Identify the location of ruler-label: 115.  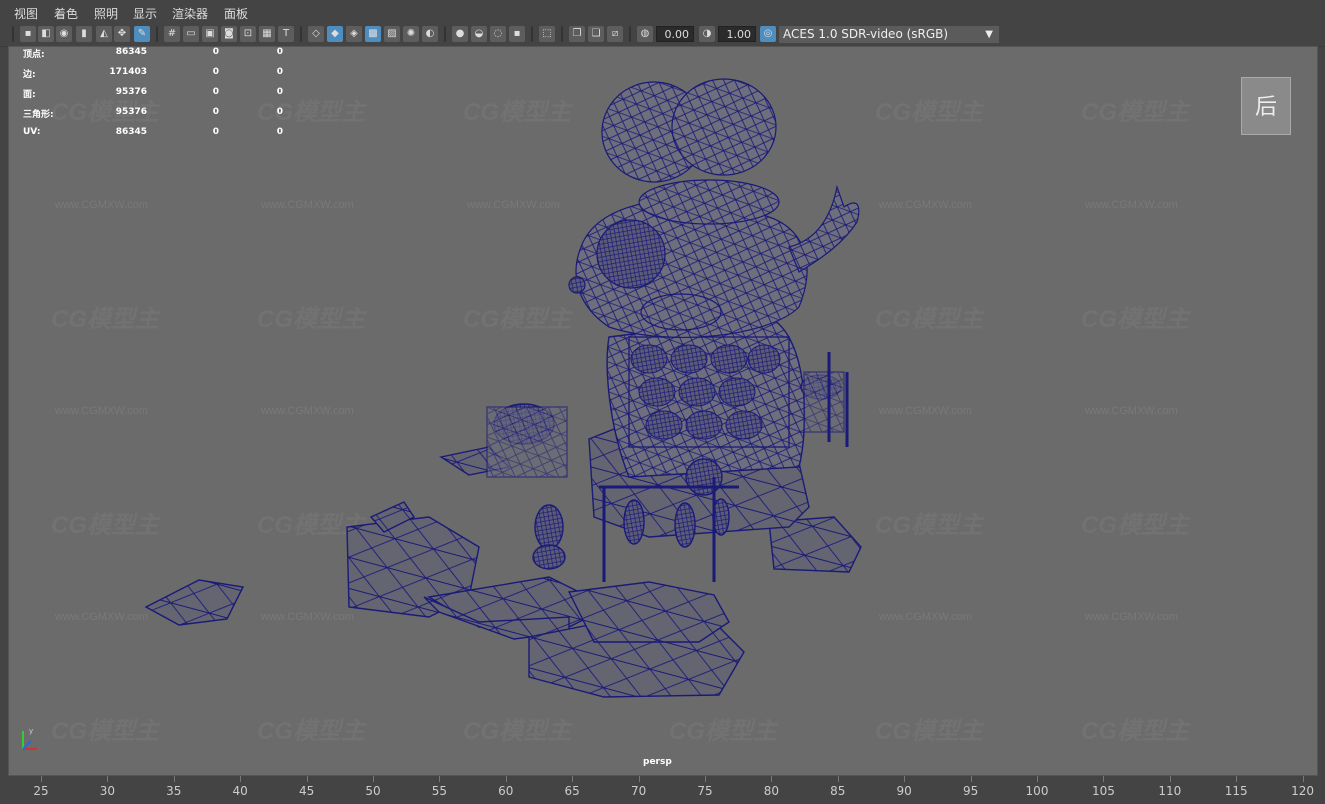
(1236, 791).